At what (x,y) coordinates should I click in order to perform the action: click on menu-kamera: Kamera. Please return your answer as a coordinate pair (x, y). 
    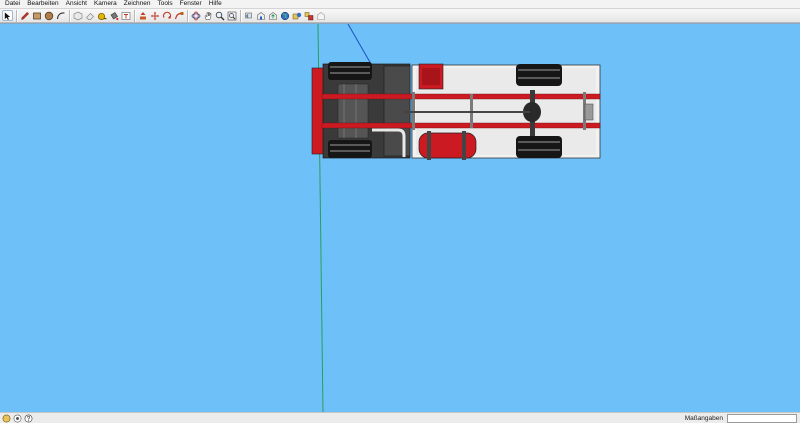
    Looking at the image, I should click on (106, 4).